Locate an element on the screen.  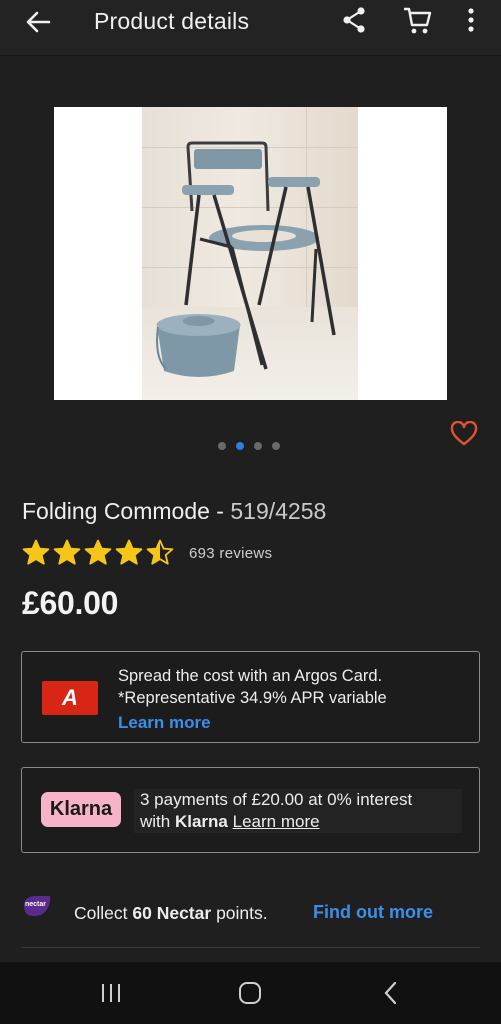
nectar-points-text: Collect 60 Nectar points. is located at coordinates (171, 913).